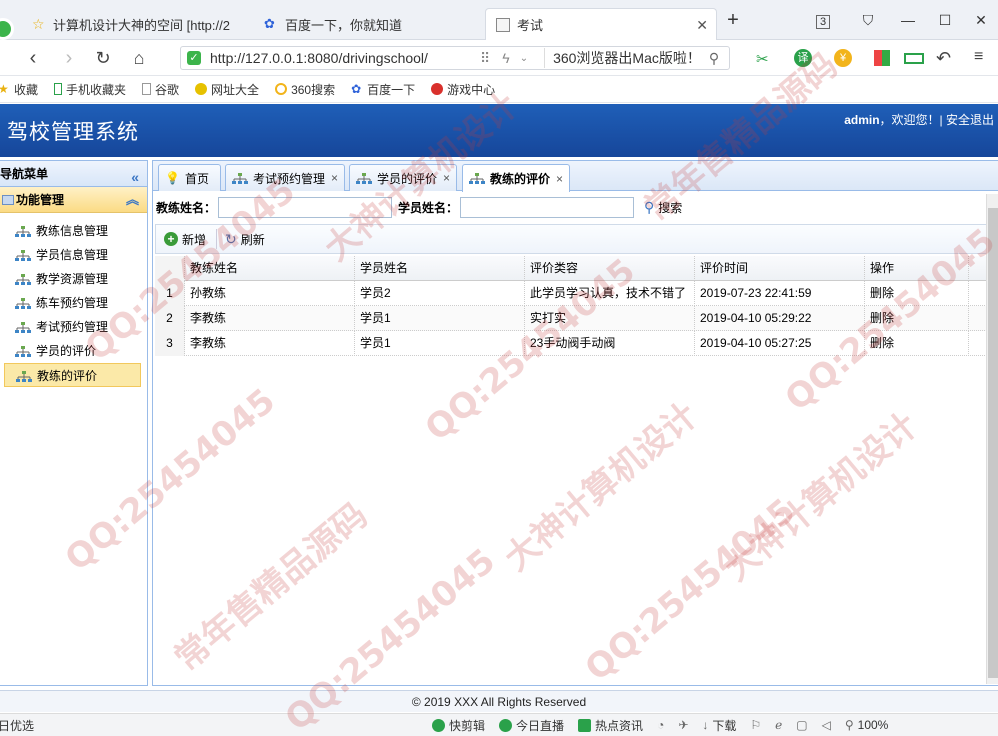 The height and width of the screenshot is (736, 998). Describe the element at coordinates (270, 268) in the screenshot. I see `column-header: 教练姓名` at that location.